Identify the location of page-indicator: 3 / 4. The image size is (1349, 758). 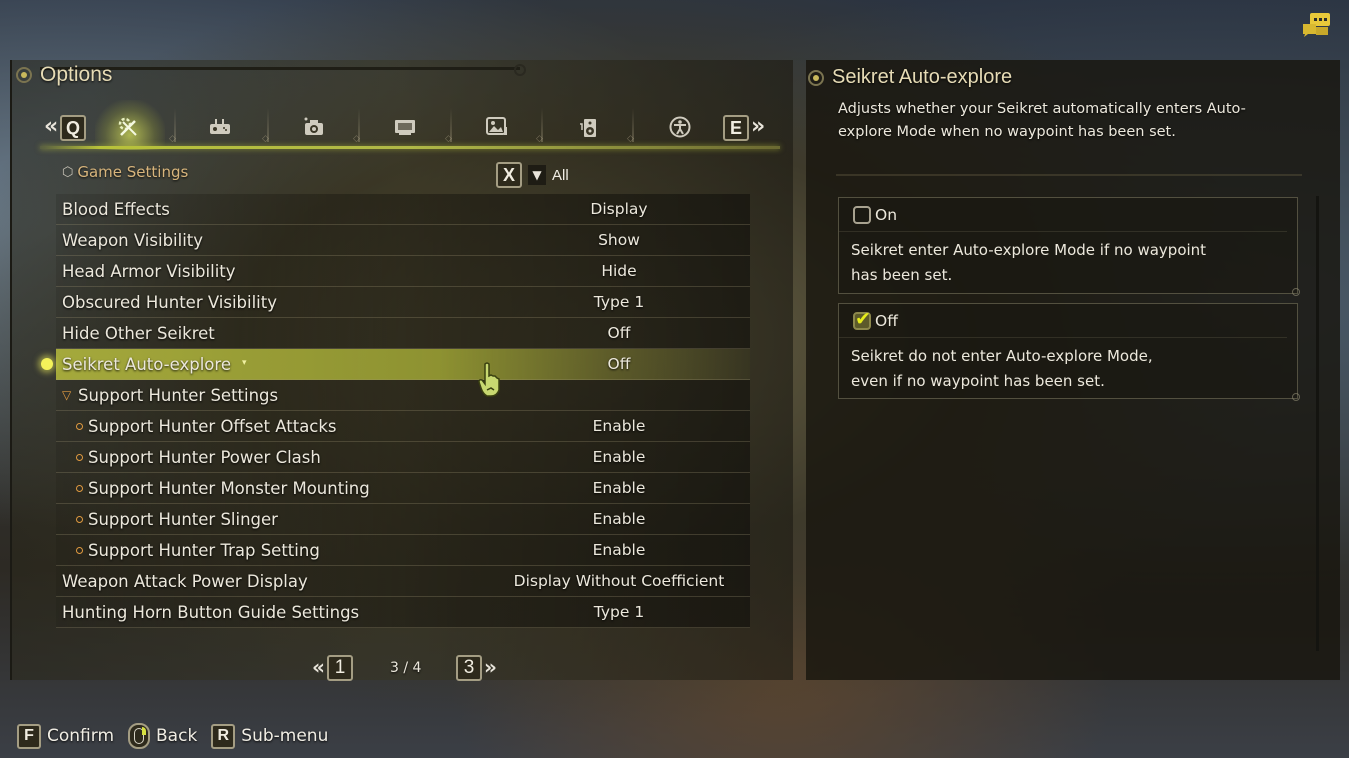
(406, 668).